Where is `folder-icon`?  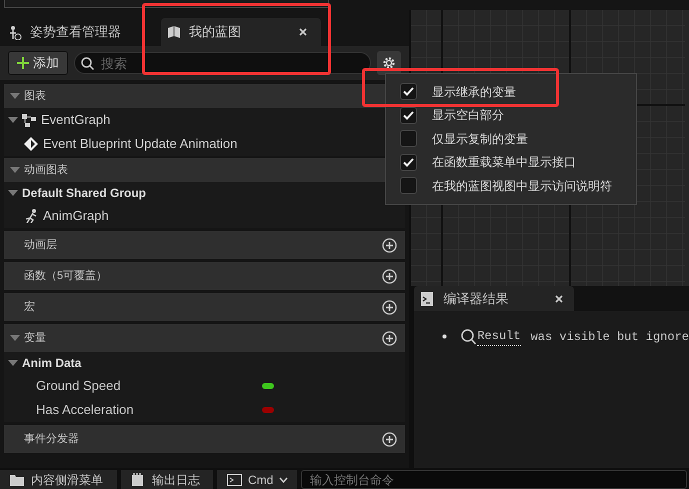
folder-icon is located at coordinates (17, 479).